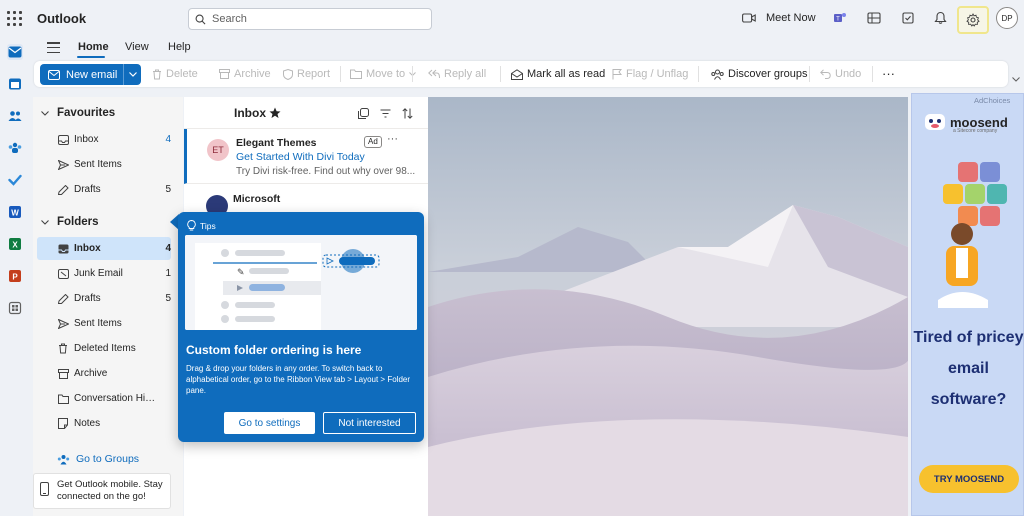 The width and height of the screenshot is (1024, 516). I want to click on go-to-settings-button: Go to settings, so click(269, 423).